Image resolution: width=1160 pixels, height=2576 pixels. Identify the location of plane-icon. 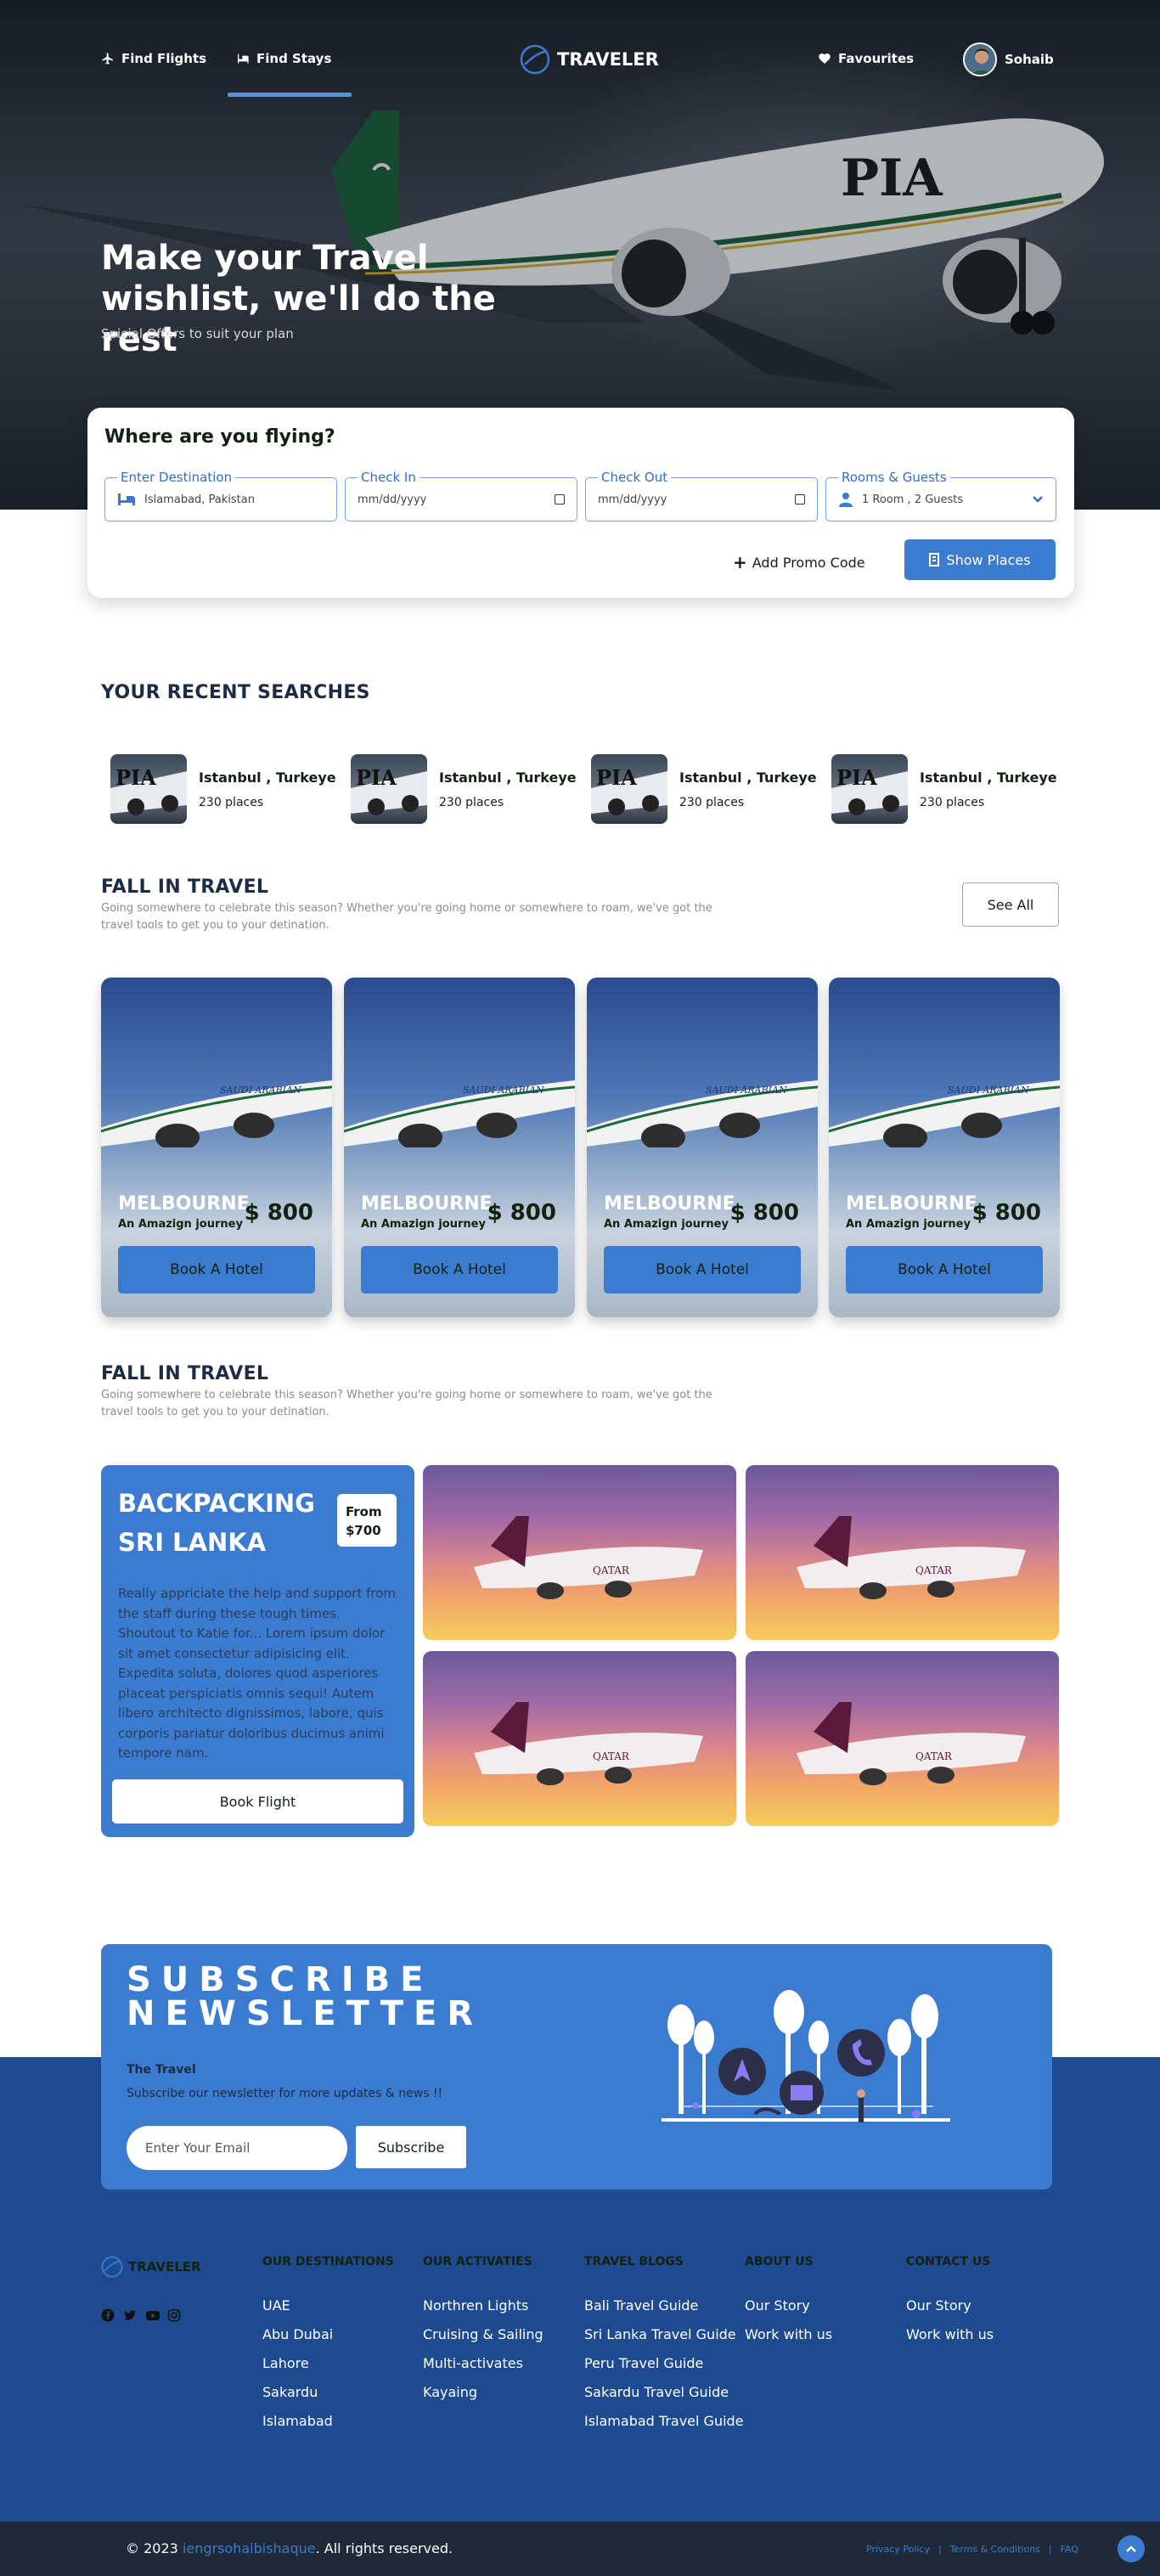
(107, 59).